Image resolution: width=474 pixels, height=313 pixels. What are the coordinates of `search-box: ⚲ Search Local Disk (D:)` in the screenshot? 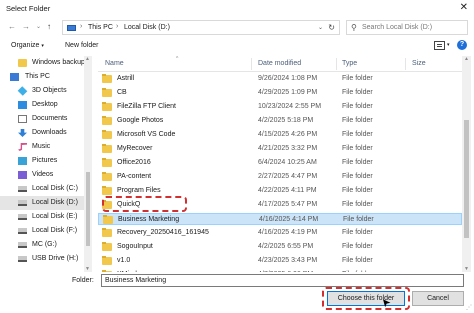 It's located at (407, 27).